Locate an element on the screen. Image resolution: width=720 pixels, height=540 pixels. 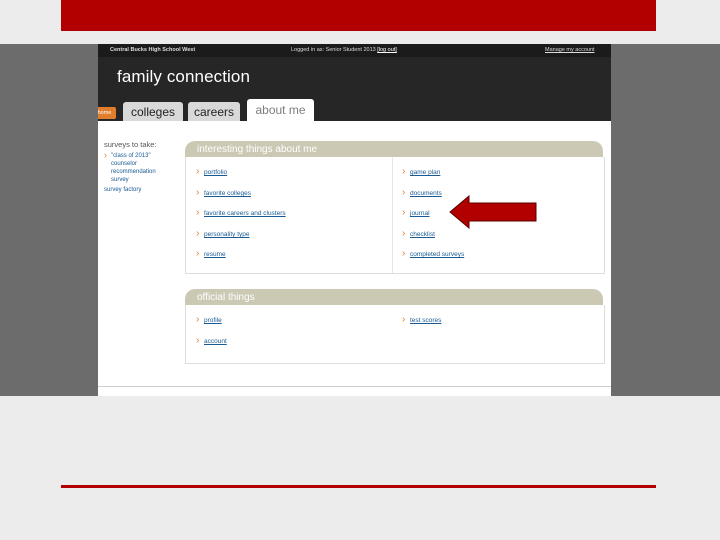
resume-link: resume is located at coordinates (211, 253).